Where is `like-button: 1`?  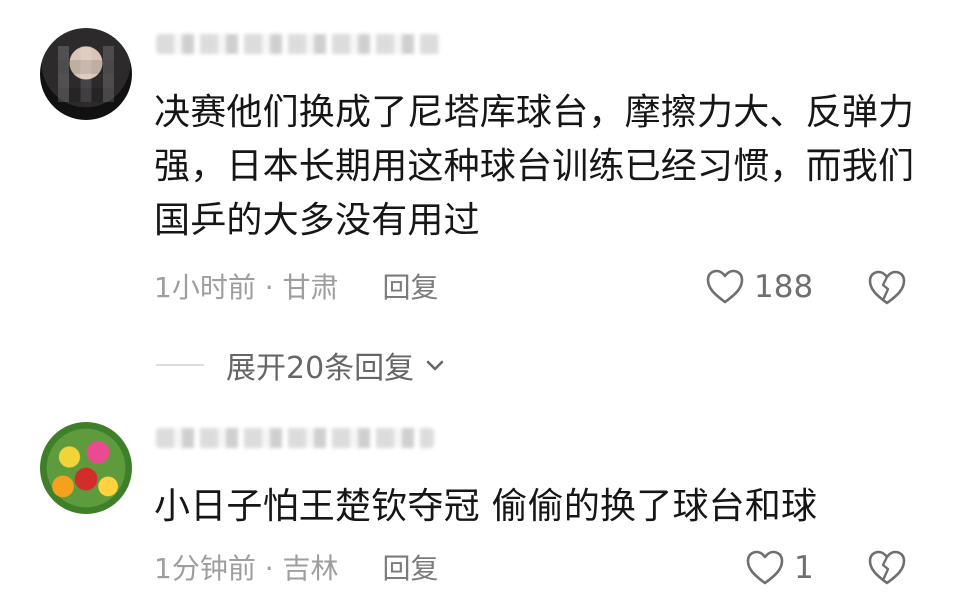 like-button: 1 is located at coordinates (779, 568).